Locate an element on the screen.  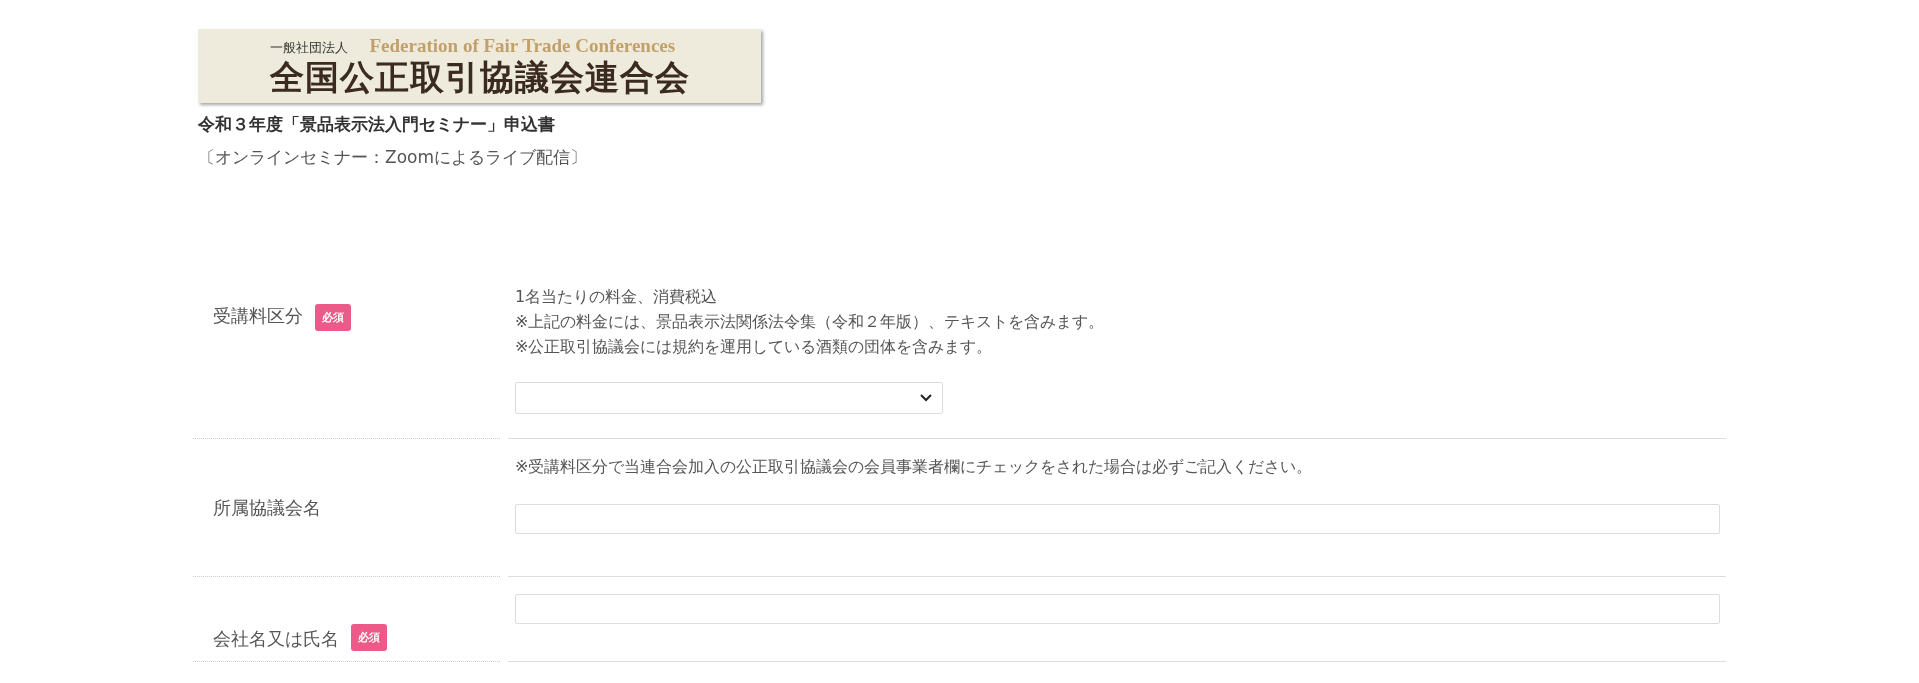
field-note: ※受講料区分で当連合会加入の公正取引協議会の会員事業者欄にチェックをされた場合は必ずご記入ください。 is located at coordinates (914, 467).